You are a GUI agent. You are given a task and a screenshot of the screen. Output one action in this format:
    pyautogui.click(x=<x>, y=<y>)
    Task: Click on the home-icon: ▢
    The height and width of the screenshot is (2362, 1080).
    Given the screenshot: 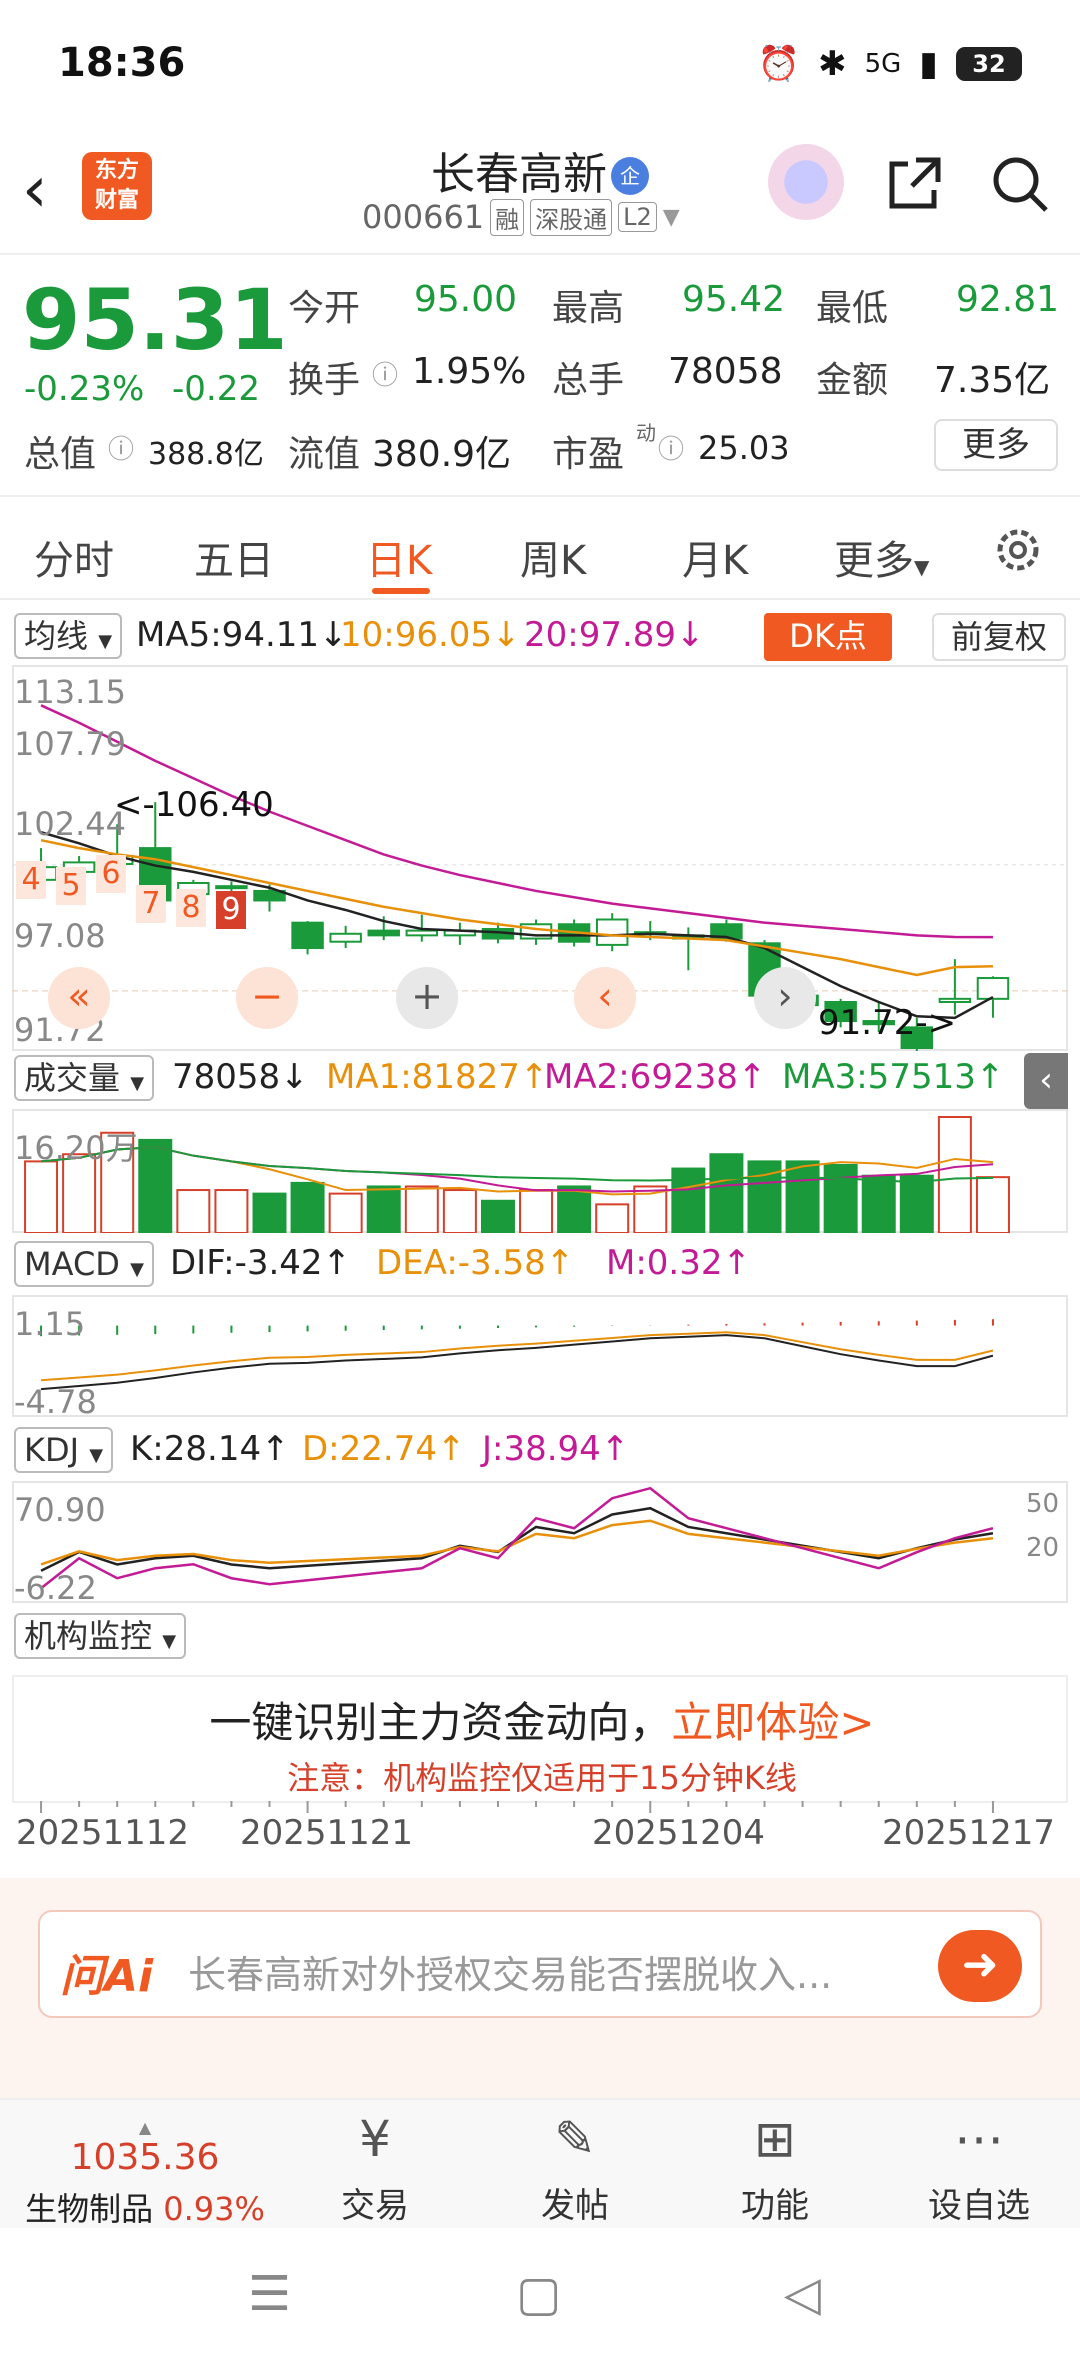 What is the action you would take?
    pyautogui.click(x=538, y=2294)
    